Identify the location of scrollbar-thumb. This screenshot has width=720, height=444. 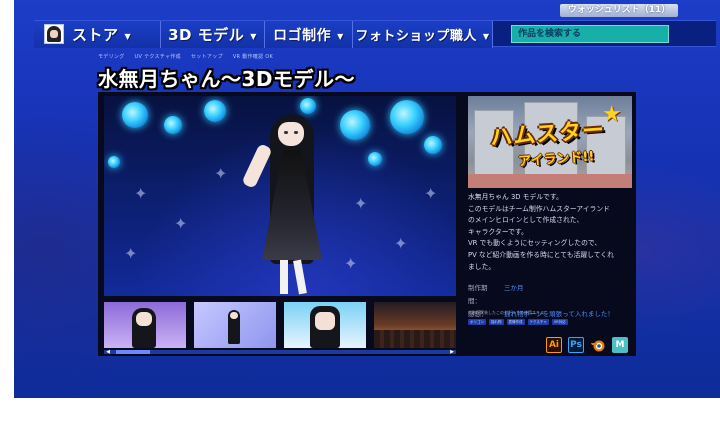
(133, 352).